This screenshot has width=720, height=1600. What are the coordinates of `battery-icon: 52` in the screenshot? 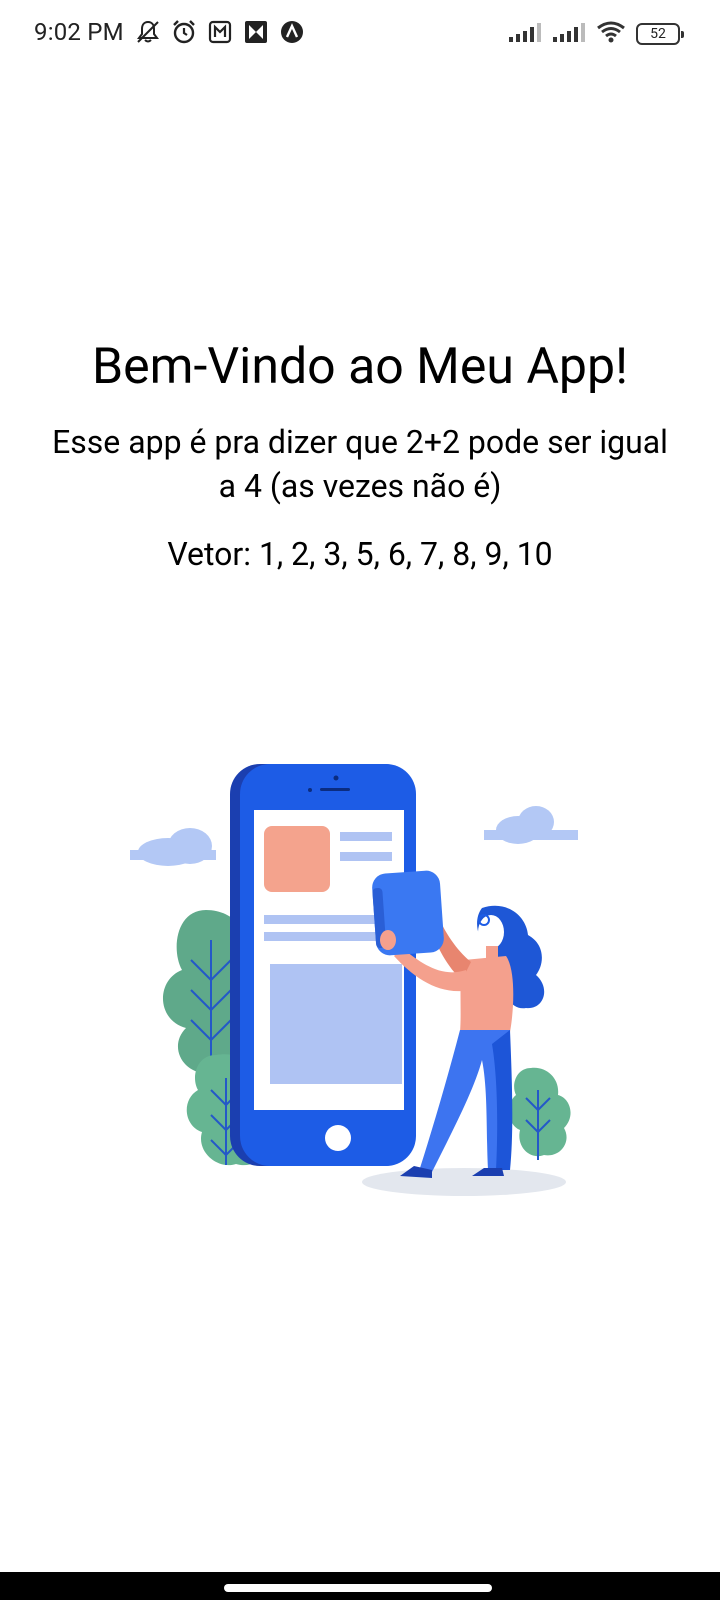 It's located at (660, 34).